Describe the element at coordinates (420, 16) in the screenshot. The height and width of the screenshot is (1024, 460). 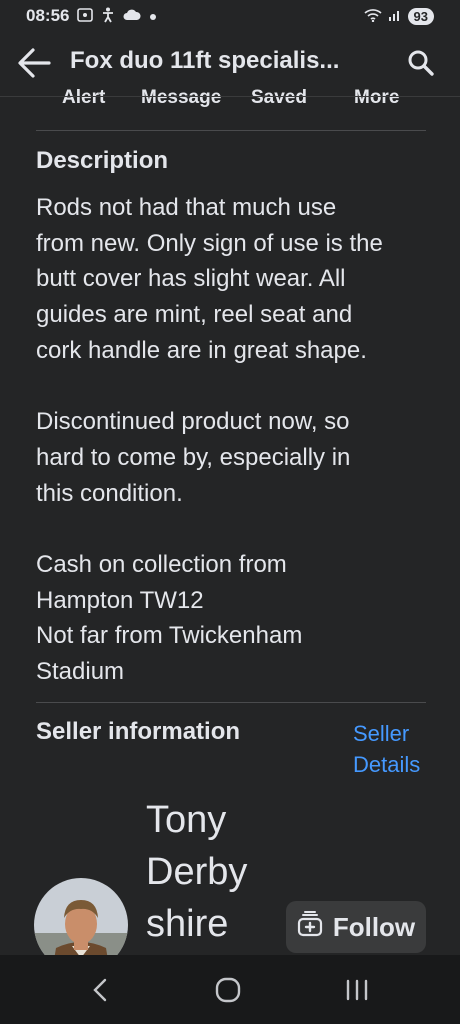
I see `battery-indicator: 93` at that location.